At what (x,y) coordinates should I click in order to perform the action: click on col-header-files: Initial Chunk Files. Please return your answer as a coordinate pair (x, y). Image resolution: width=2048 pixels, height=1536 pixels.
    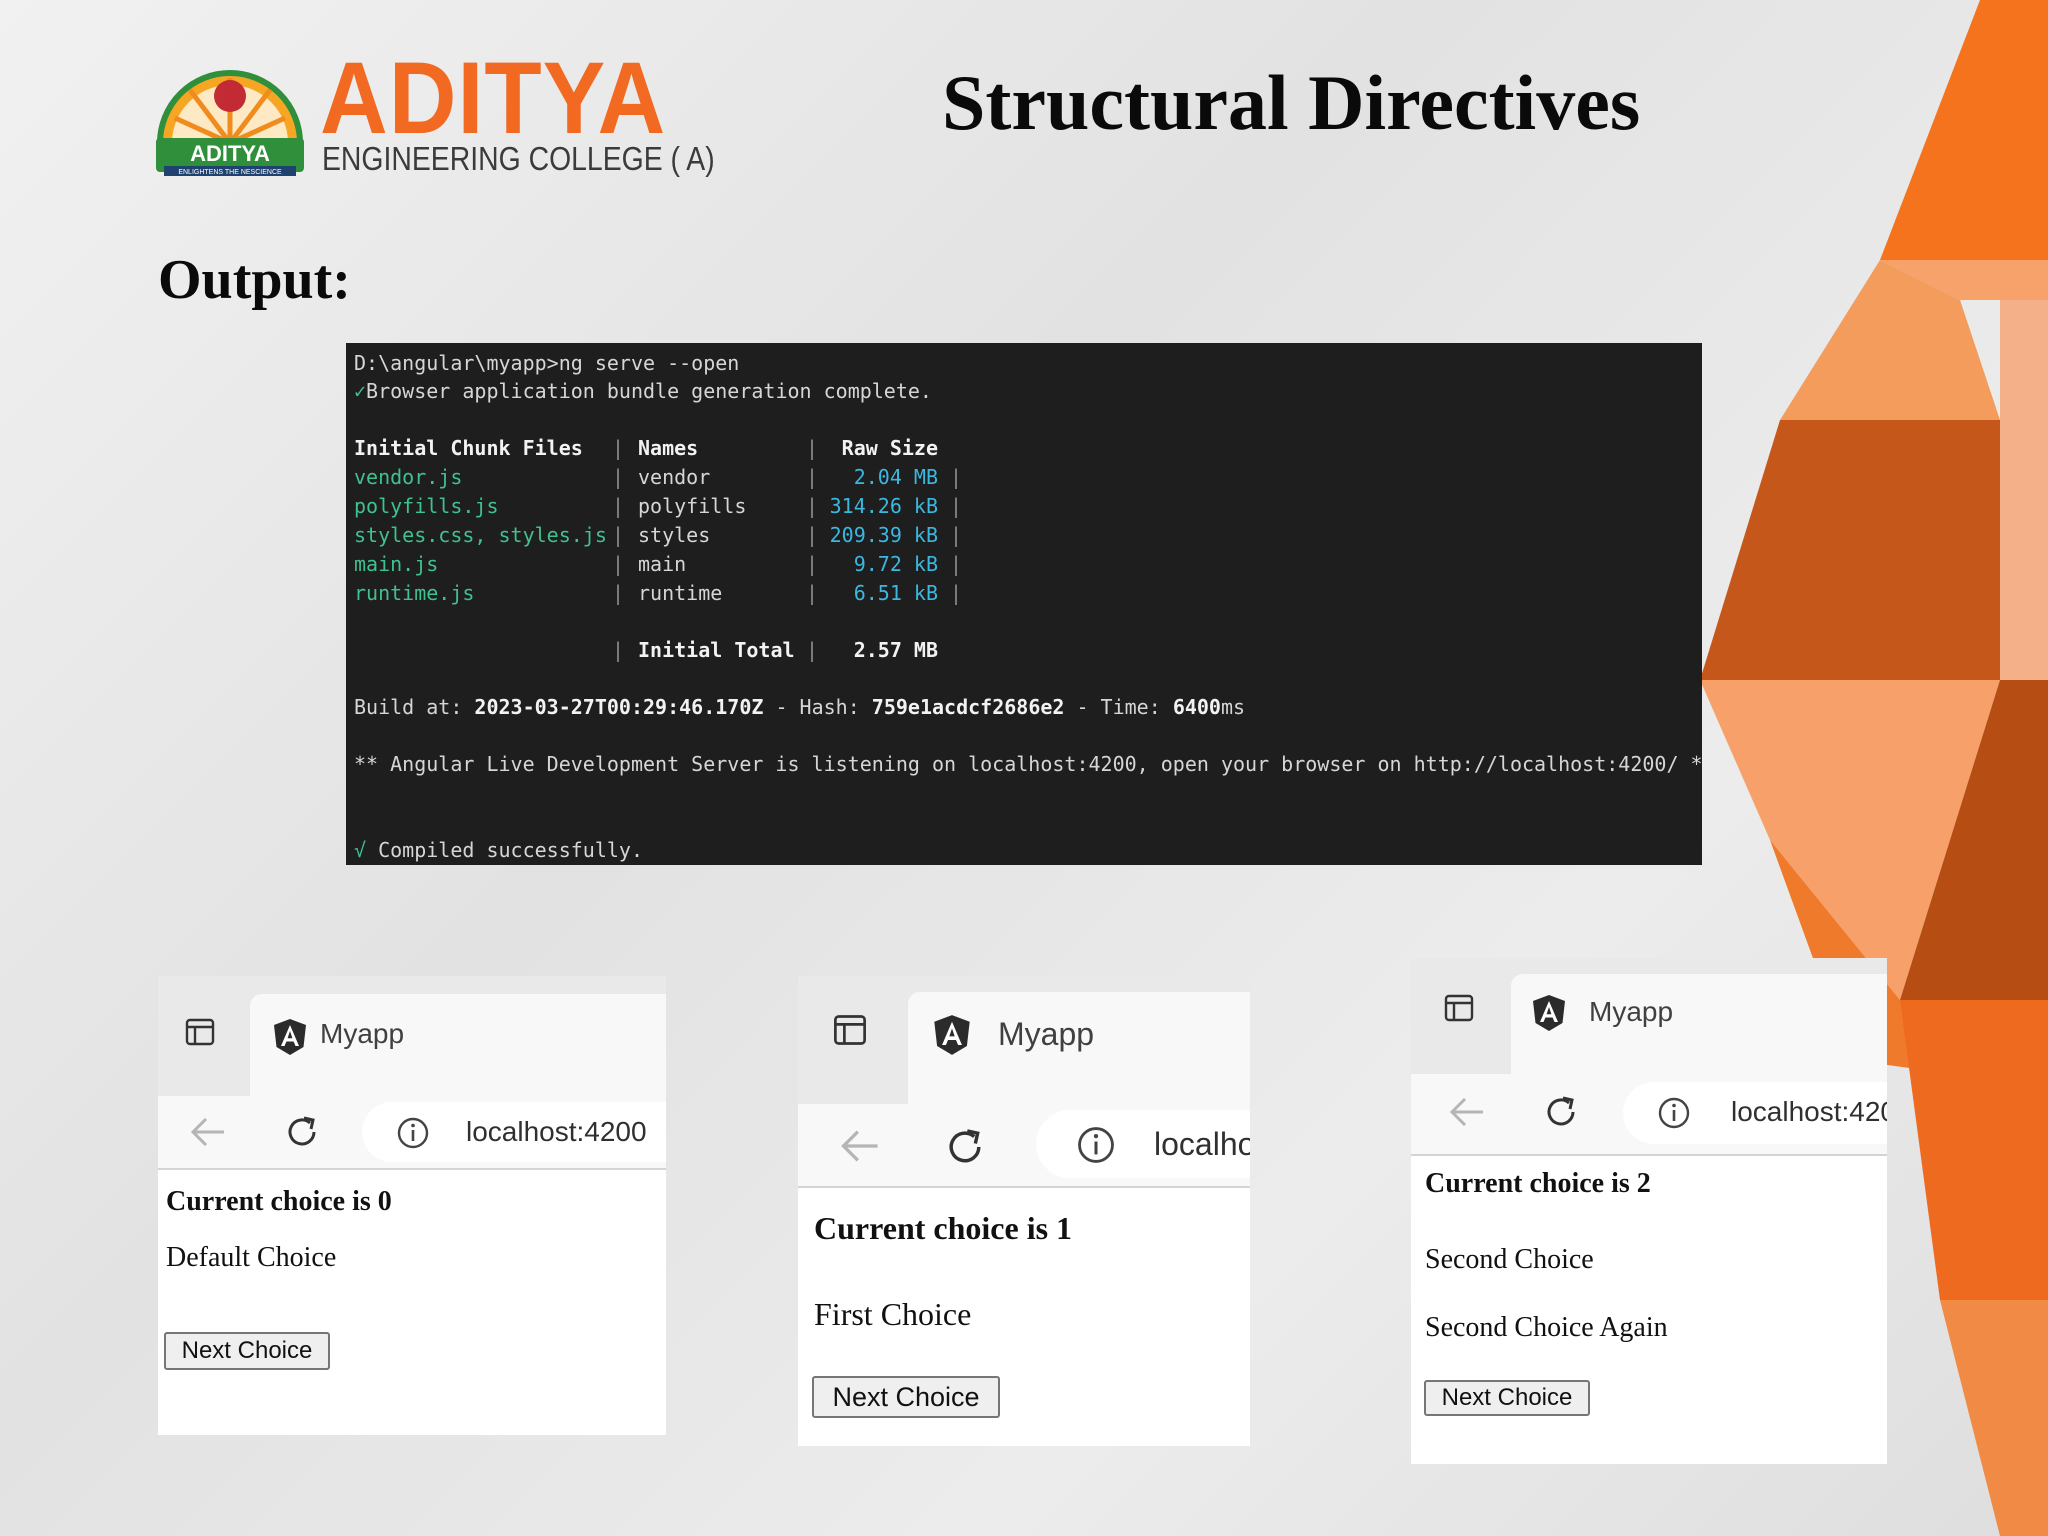
    Looking at the image, I should click on (468, 448).